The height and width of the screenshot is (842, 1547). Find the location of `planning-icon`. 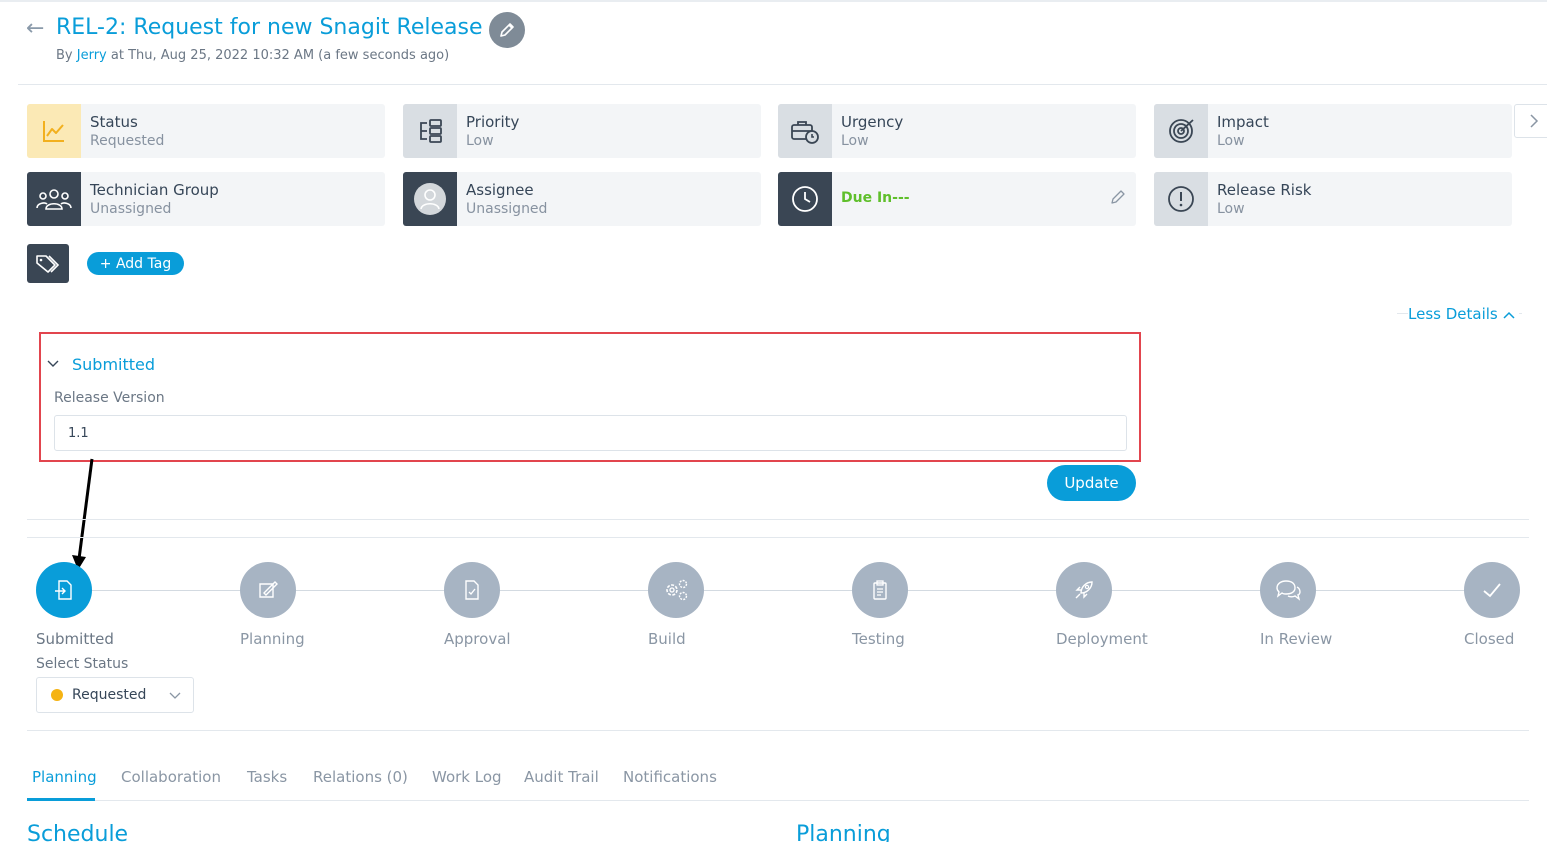

planning-icon is located at coordinates (268, 589).